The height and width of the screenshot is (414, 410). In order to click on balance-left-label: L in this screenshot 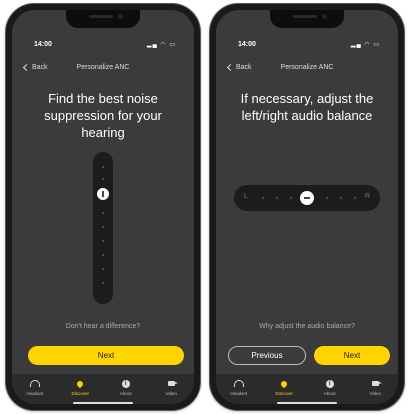, I will do `click(246, 196)`.